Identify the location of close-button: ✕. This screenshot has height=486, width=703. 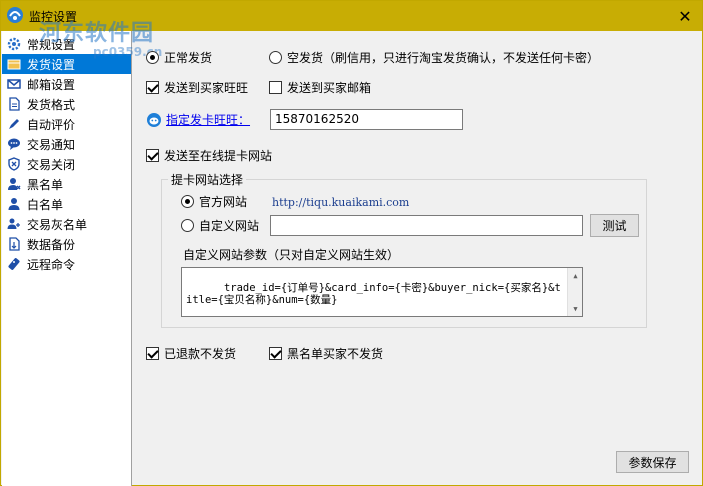
(685, 16).